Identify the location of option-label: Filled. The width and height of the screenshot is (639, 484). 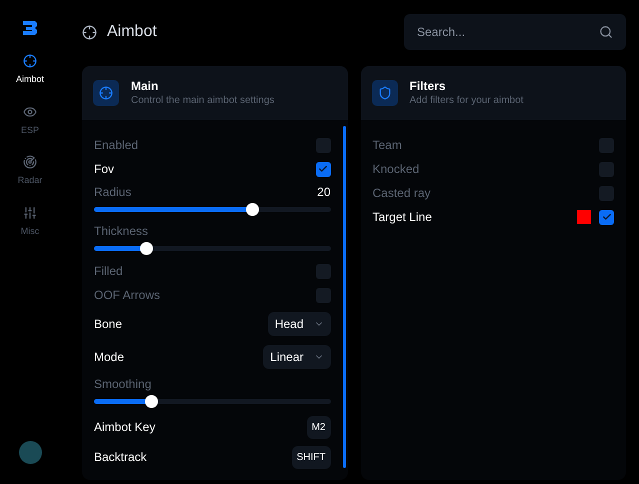
(108, 271).